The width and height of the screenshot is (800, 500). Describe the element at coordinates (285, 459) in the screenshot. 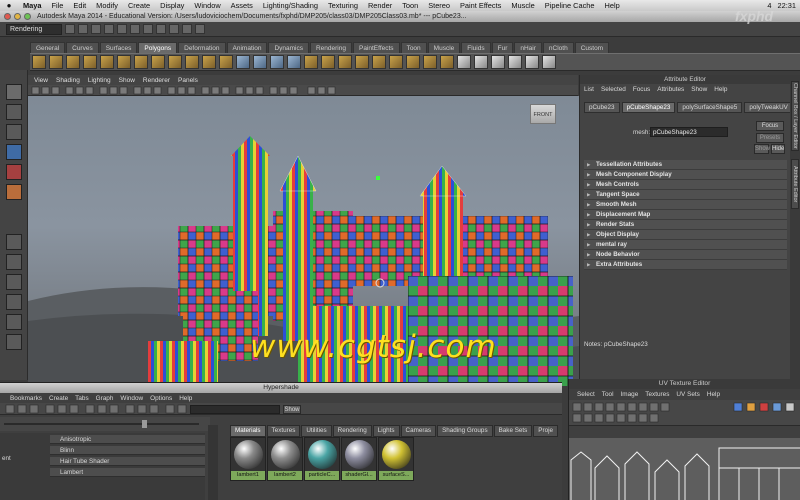

I see `material-swatch-lambert2: lambert2` at that location.